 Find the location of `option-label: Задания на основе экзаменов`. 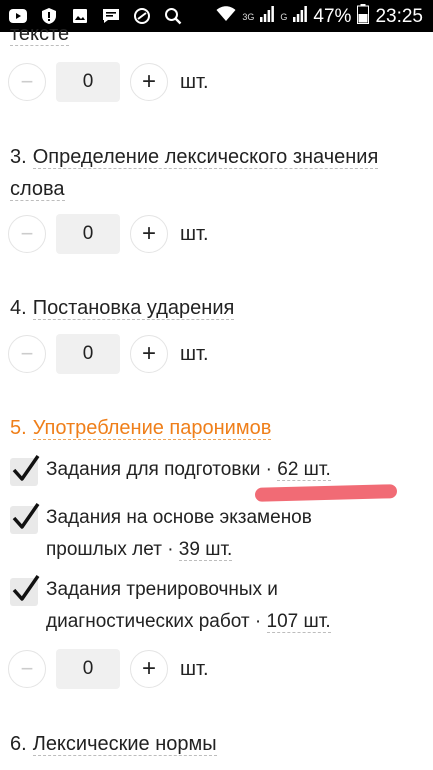

option-label: Задания на основе экзаменов is located at coordinates (236, 518).